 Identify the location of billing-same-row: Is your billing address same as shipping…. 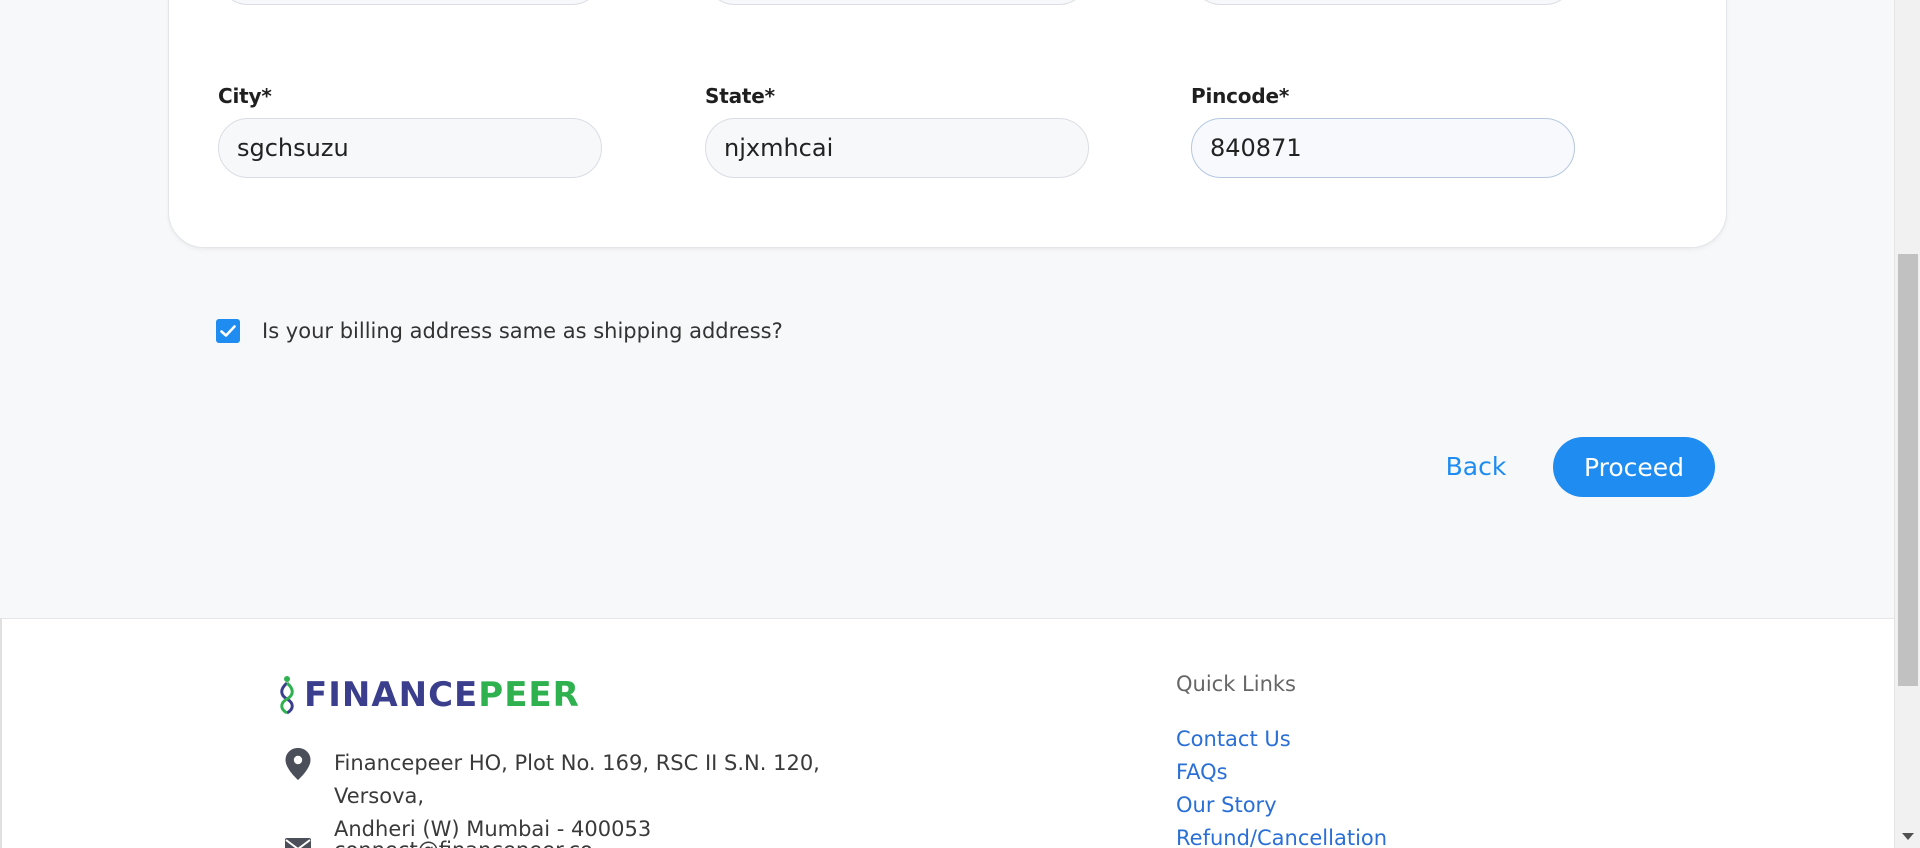
(499, 331).